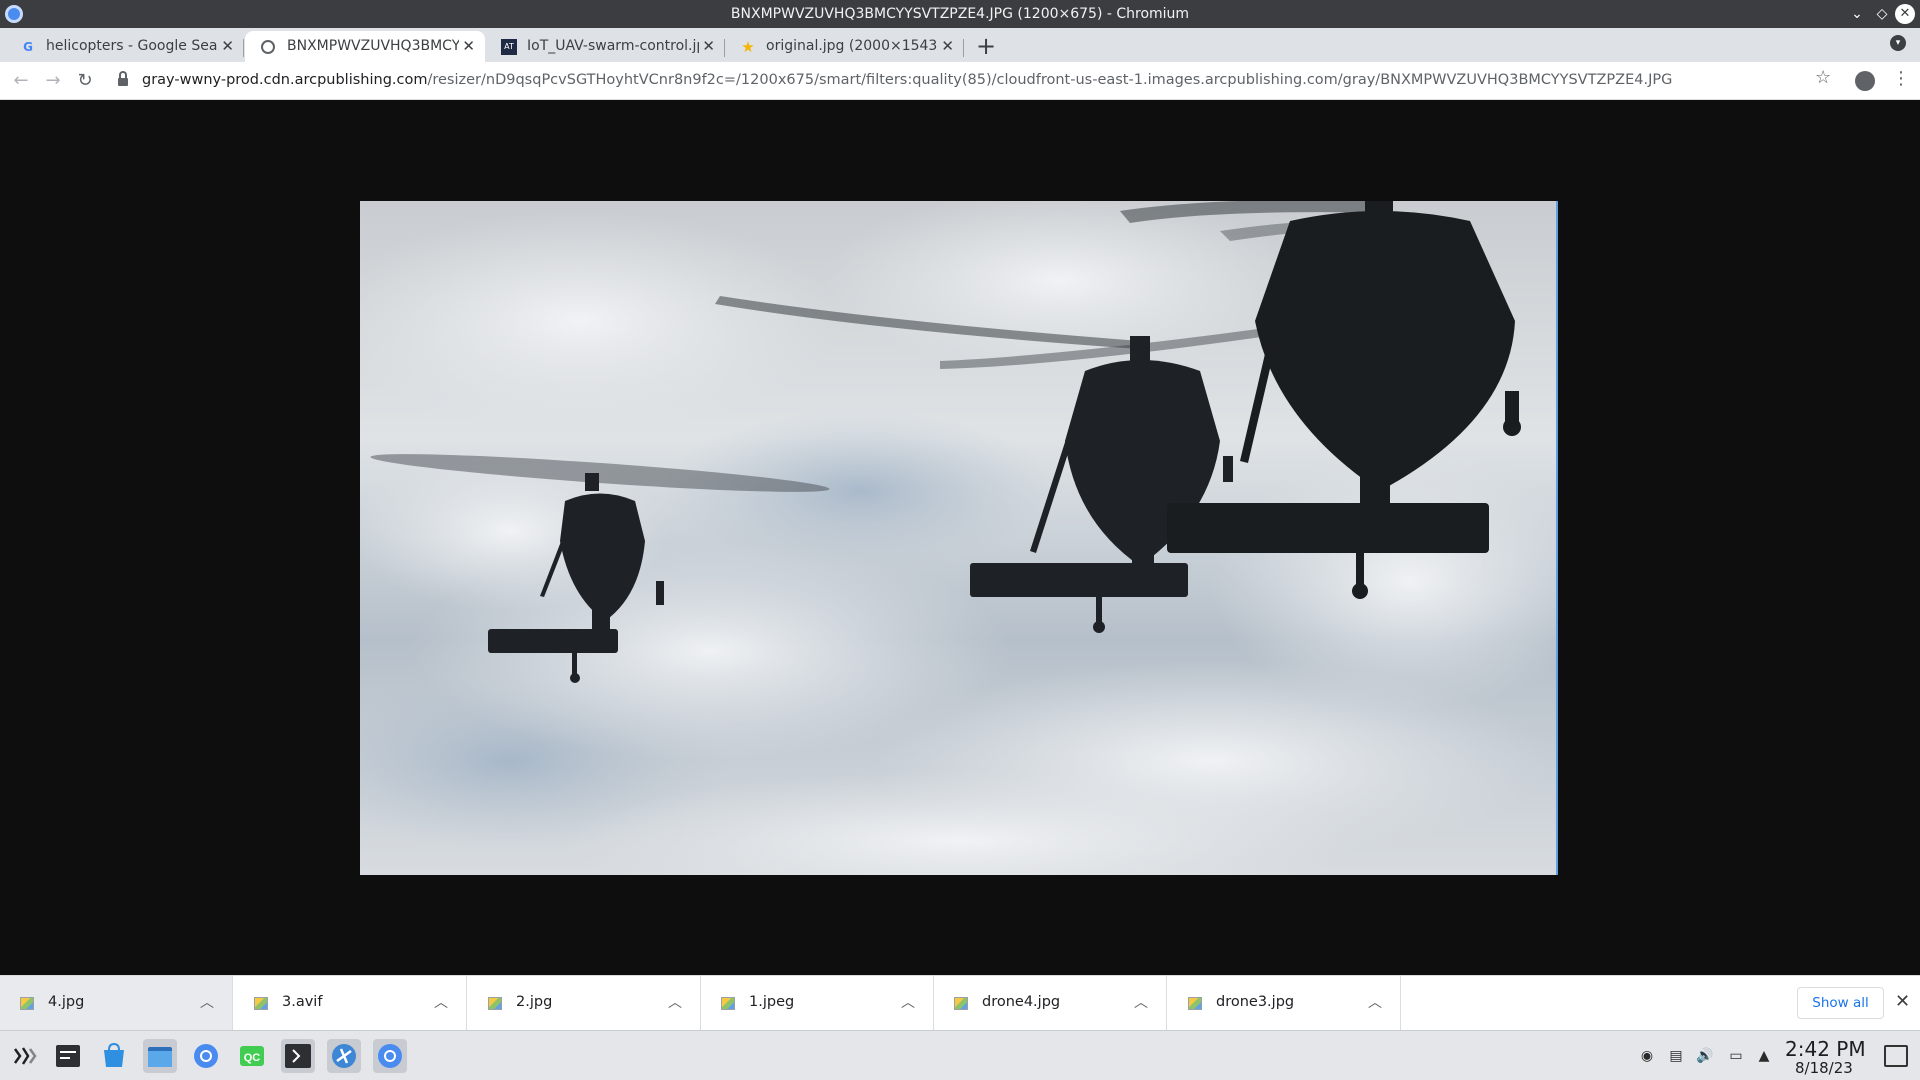 This screenshot has height=1080, width=1920. I want to click on system-taskbar: QC ◉ ▤ 🔊 ▭ ▲ 2:42 PM 8/18/23, so click(960, 1055).